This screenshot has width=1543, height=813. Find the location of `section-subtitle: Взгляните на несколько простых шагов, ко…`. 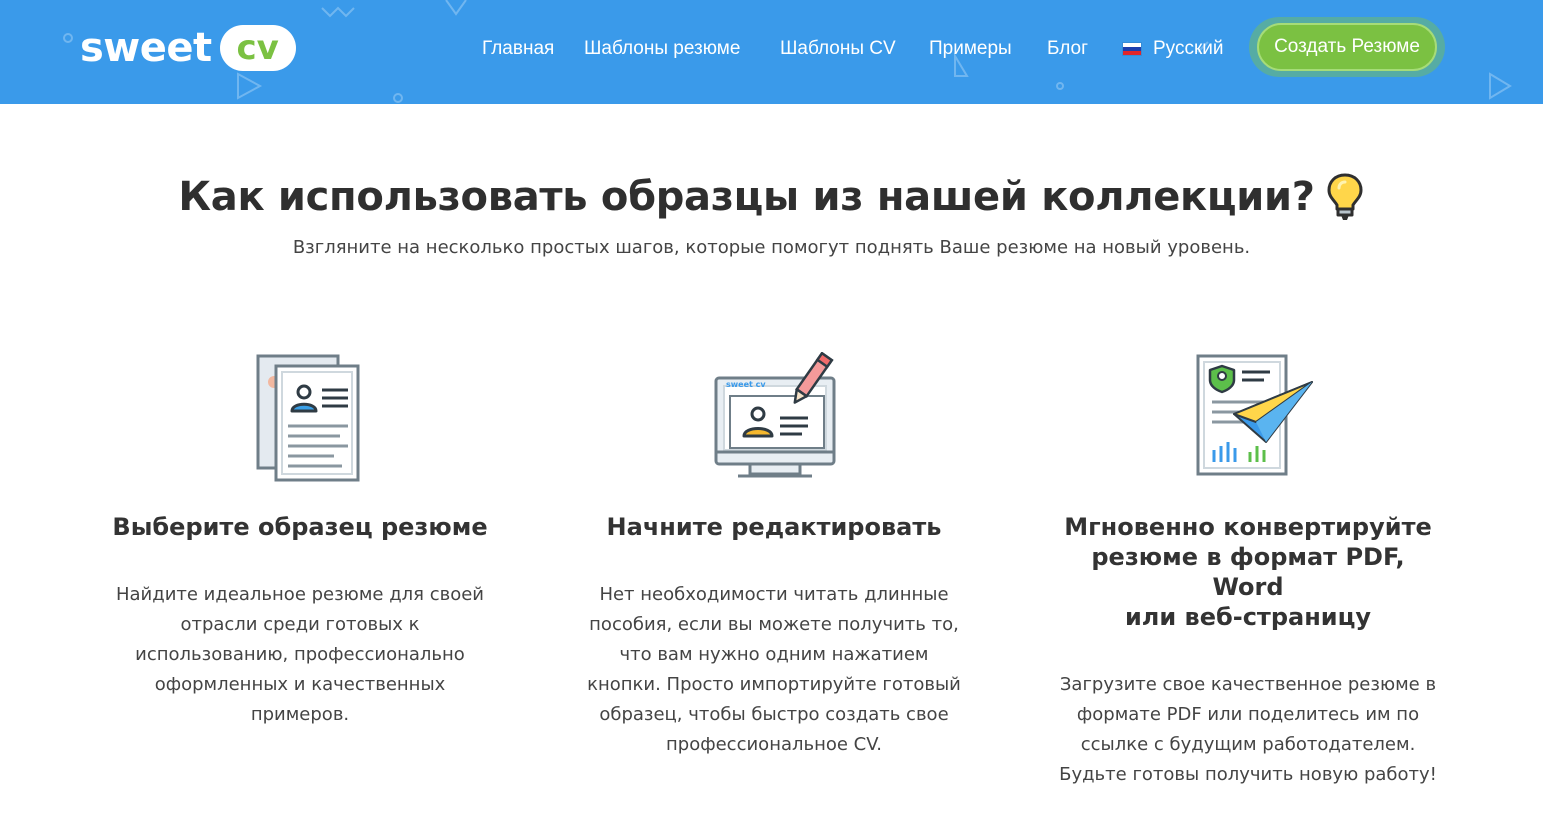

section-subtitle: Взгляните на несколько простых шагов, ко… is located at coordinates (771, 247).